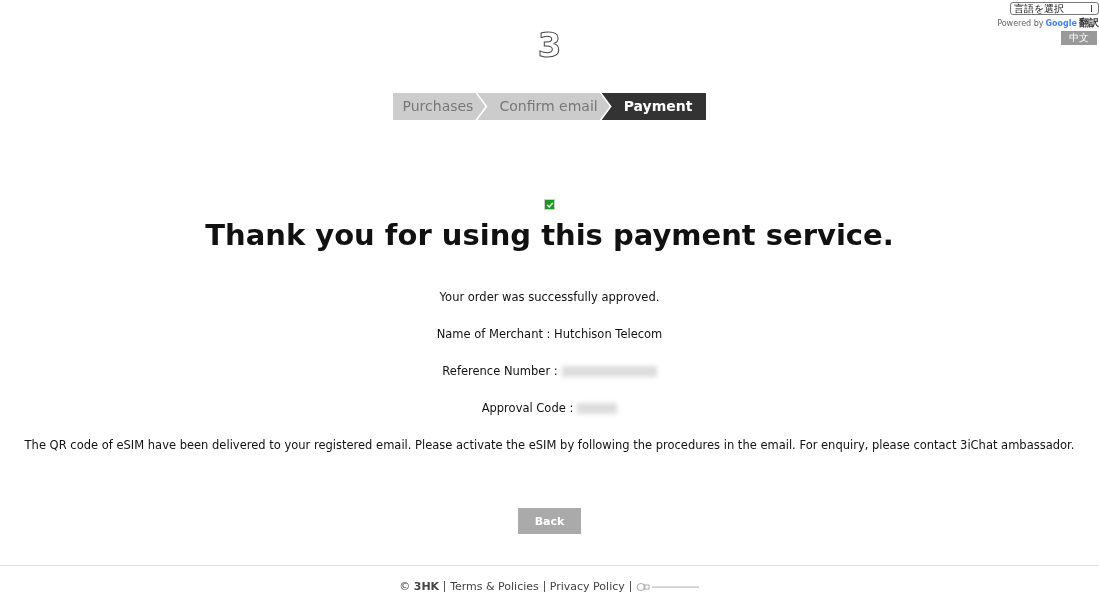  Describe the element at coordinates (1089, 23) in the screenshot. I see `translate-label: 翻訳` at that location.